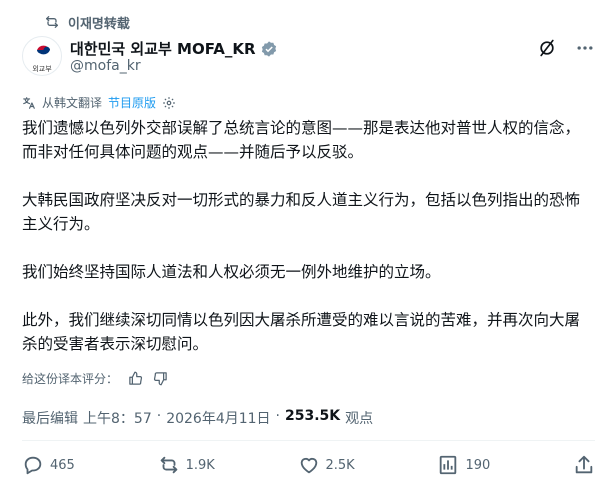 The width and height of the screenshot is (609, 491). What do you see at coordinates (29, 102) in the screenshot?
I see `translate-icon` at bounding box center [29, 102].